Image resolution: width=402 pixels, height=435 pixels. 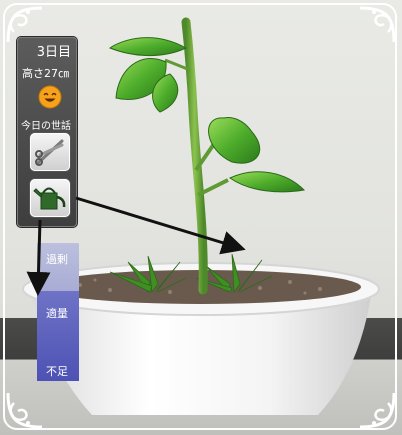 I want to click on plant-height: 高さ27㎝, so click(x=45, y=73).